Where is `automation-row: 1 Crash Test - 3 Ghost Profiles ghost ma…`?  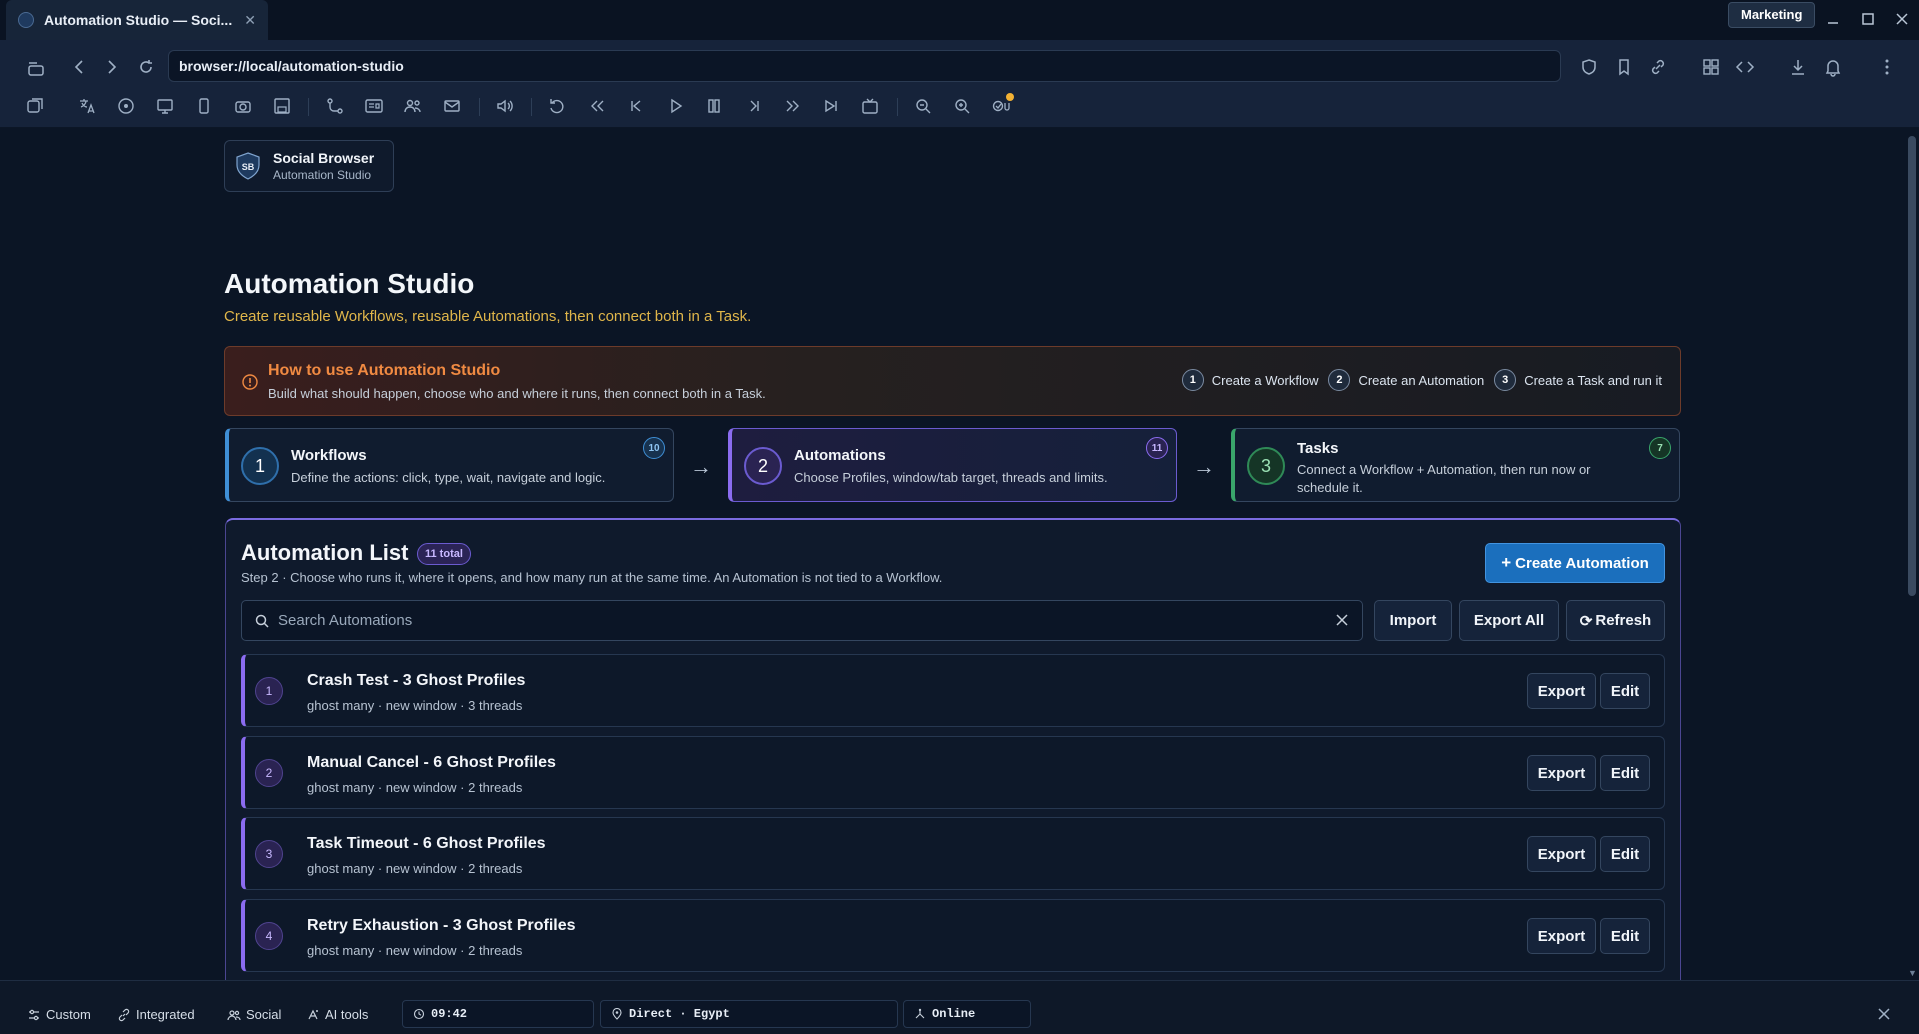 automation-row: 1 Crash Test - 3 Ghost Profiles ghost ma… is located at coordinates (953, 690).